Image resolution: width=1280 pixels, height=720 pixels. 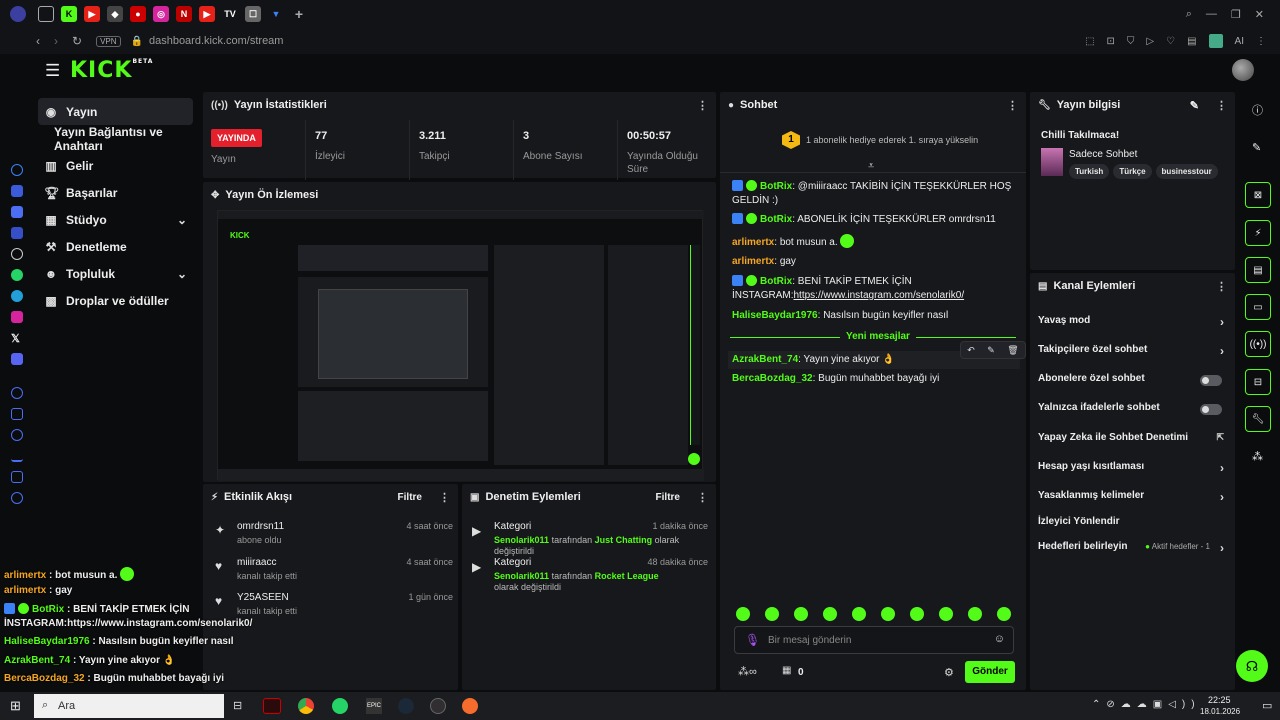 I want to click on wallet-icon: ▤, so click(x=1191, y=41).